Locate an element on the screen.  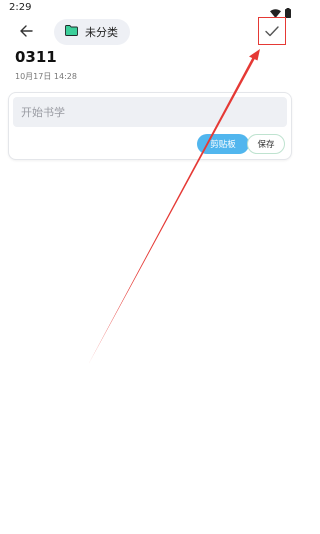
note-title: 0311 is located at coordinates (36, 57).